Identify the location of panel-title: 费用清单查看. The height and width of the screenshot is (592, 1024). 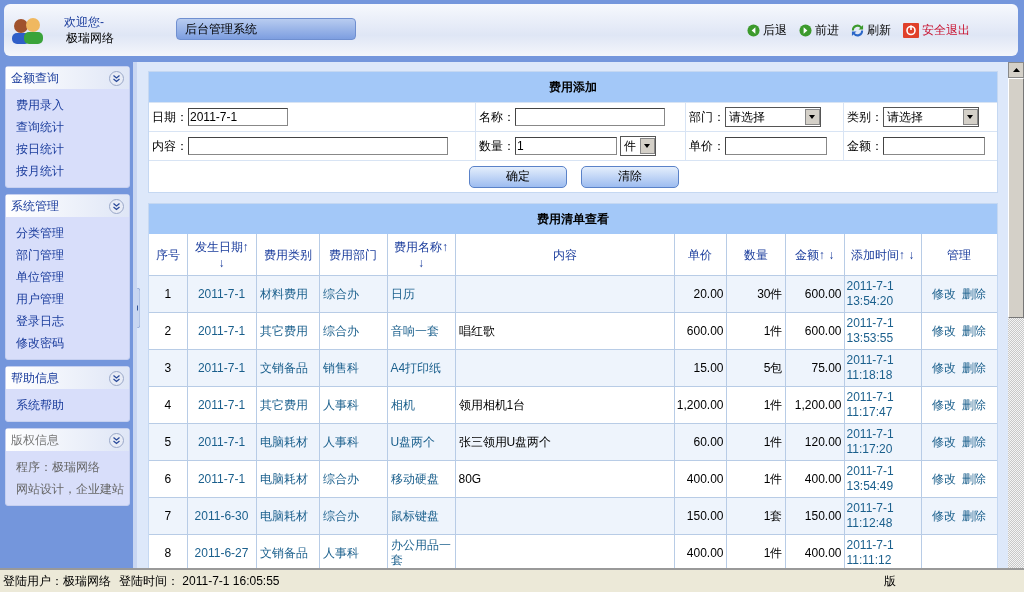
(573, 219).